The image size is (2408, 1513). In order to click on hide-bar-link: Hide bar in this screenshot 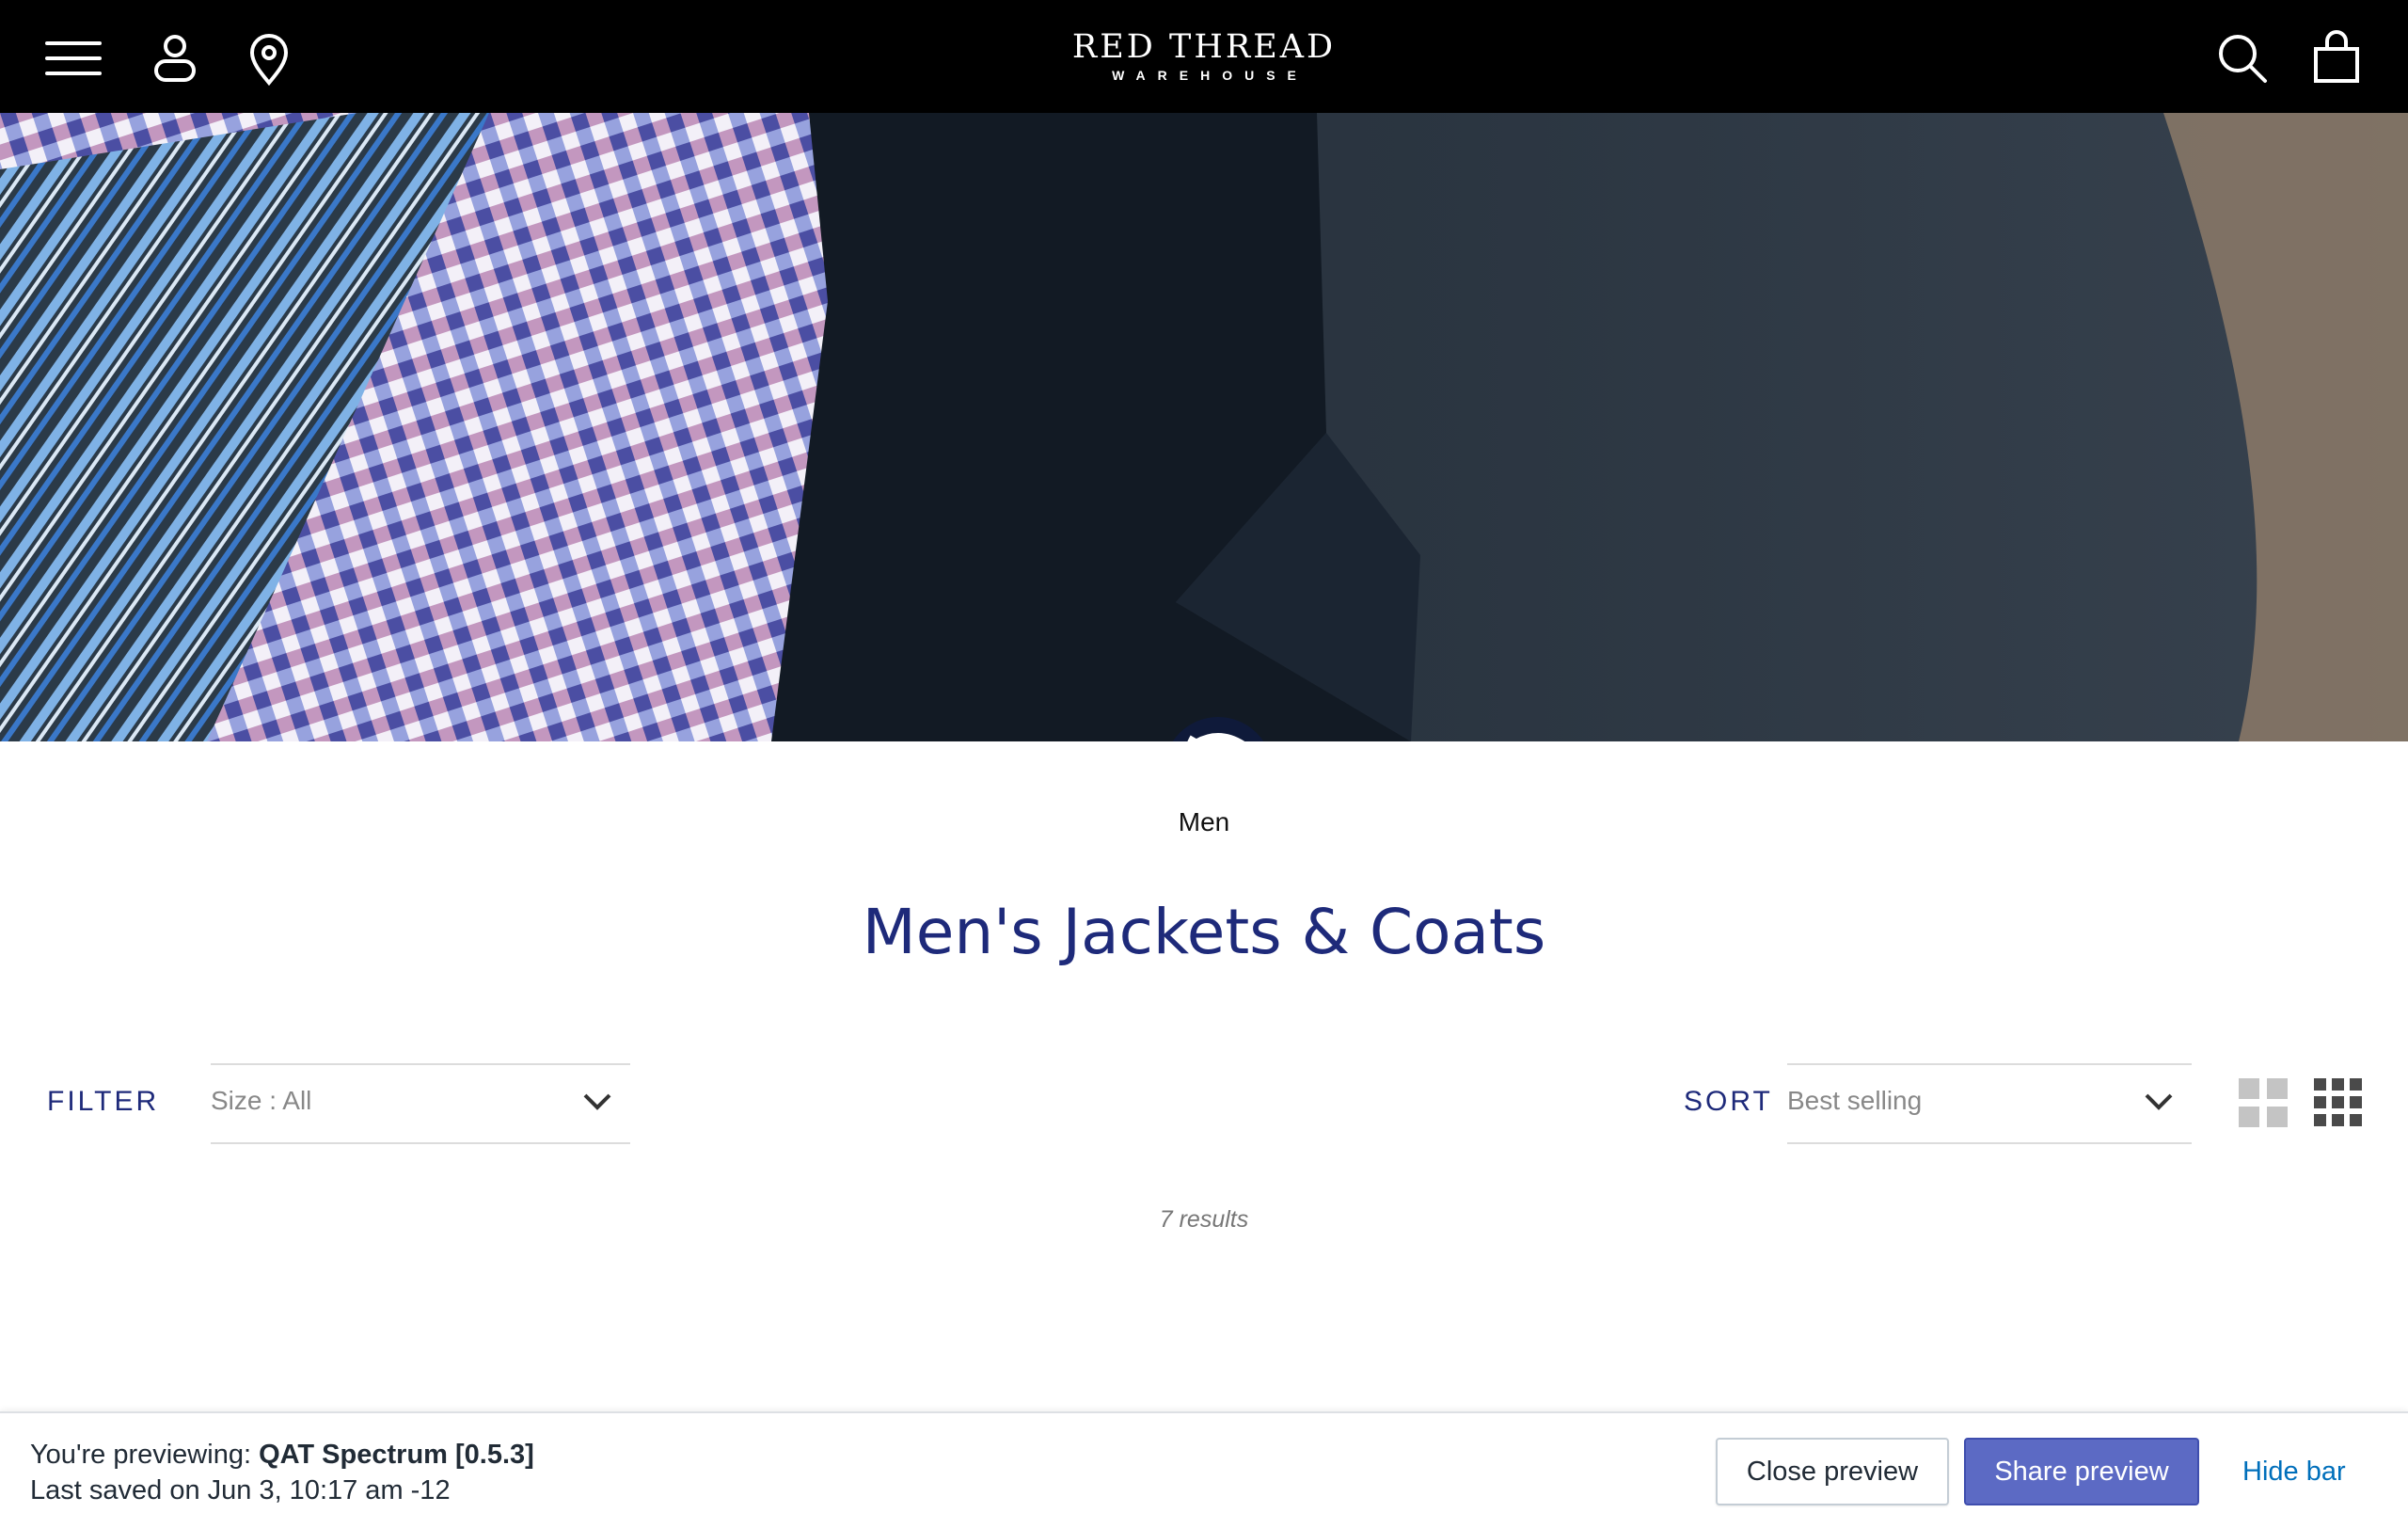, I will do `click(2294, 1471)`.